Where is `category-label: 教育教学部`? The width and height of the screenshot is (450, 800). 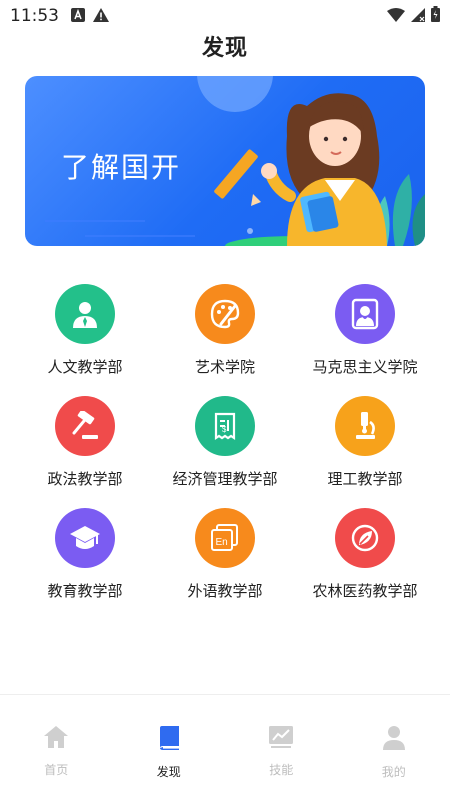
category-label: 教育教学部 is located at coordinates (85, 591).